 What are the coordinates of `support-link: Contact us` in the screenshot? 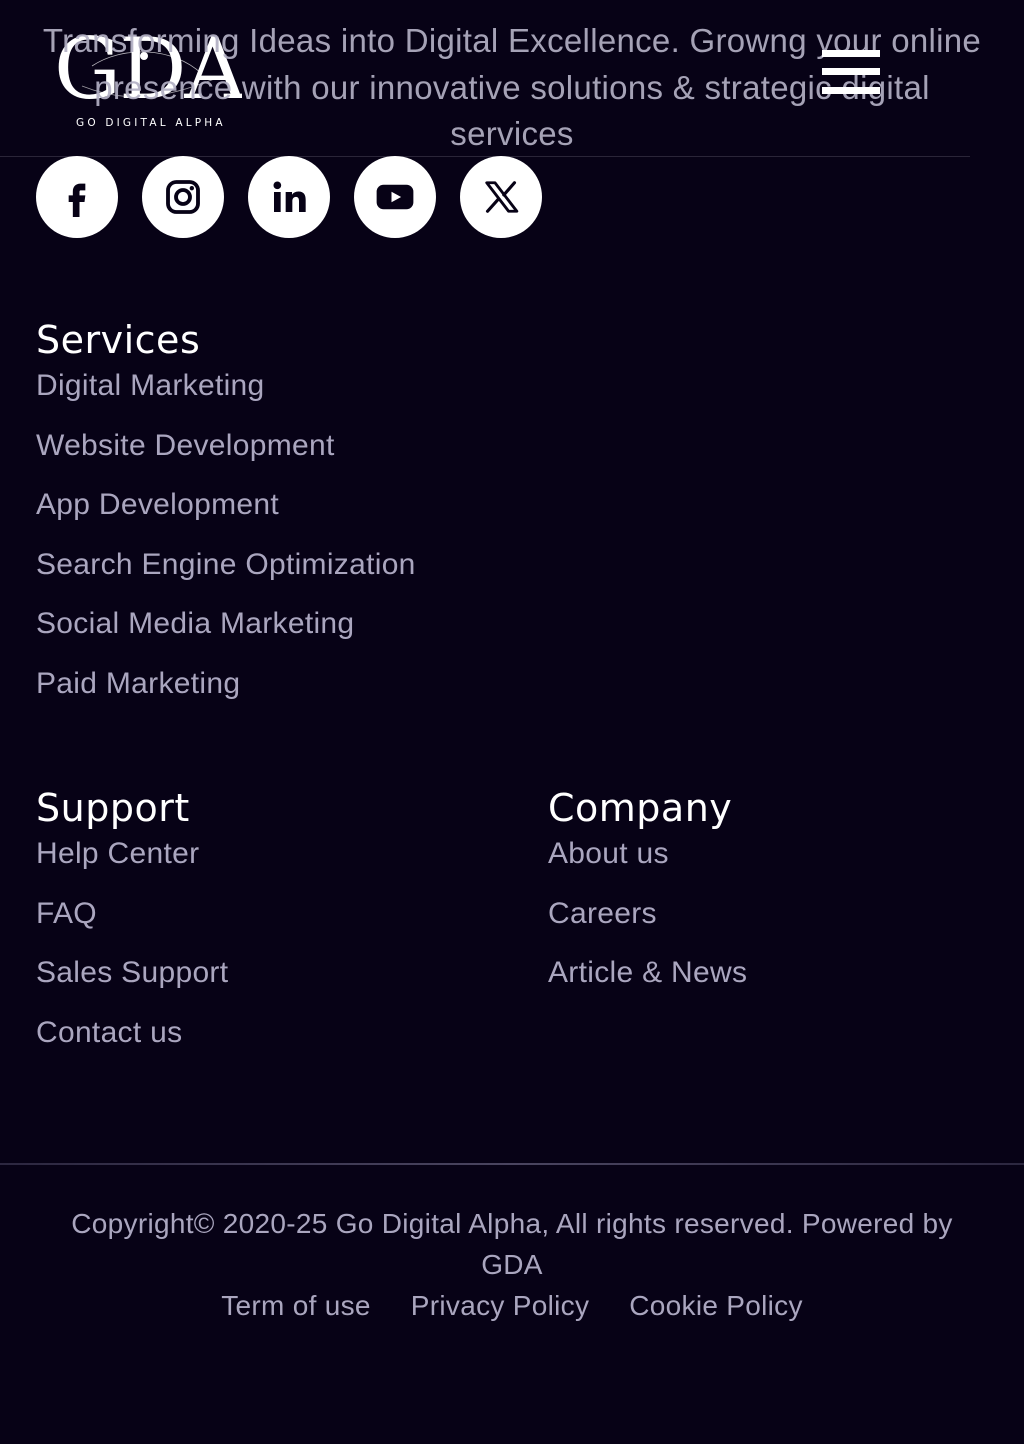 It's located at (109, 1032).